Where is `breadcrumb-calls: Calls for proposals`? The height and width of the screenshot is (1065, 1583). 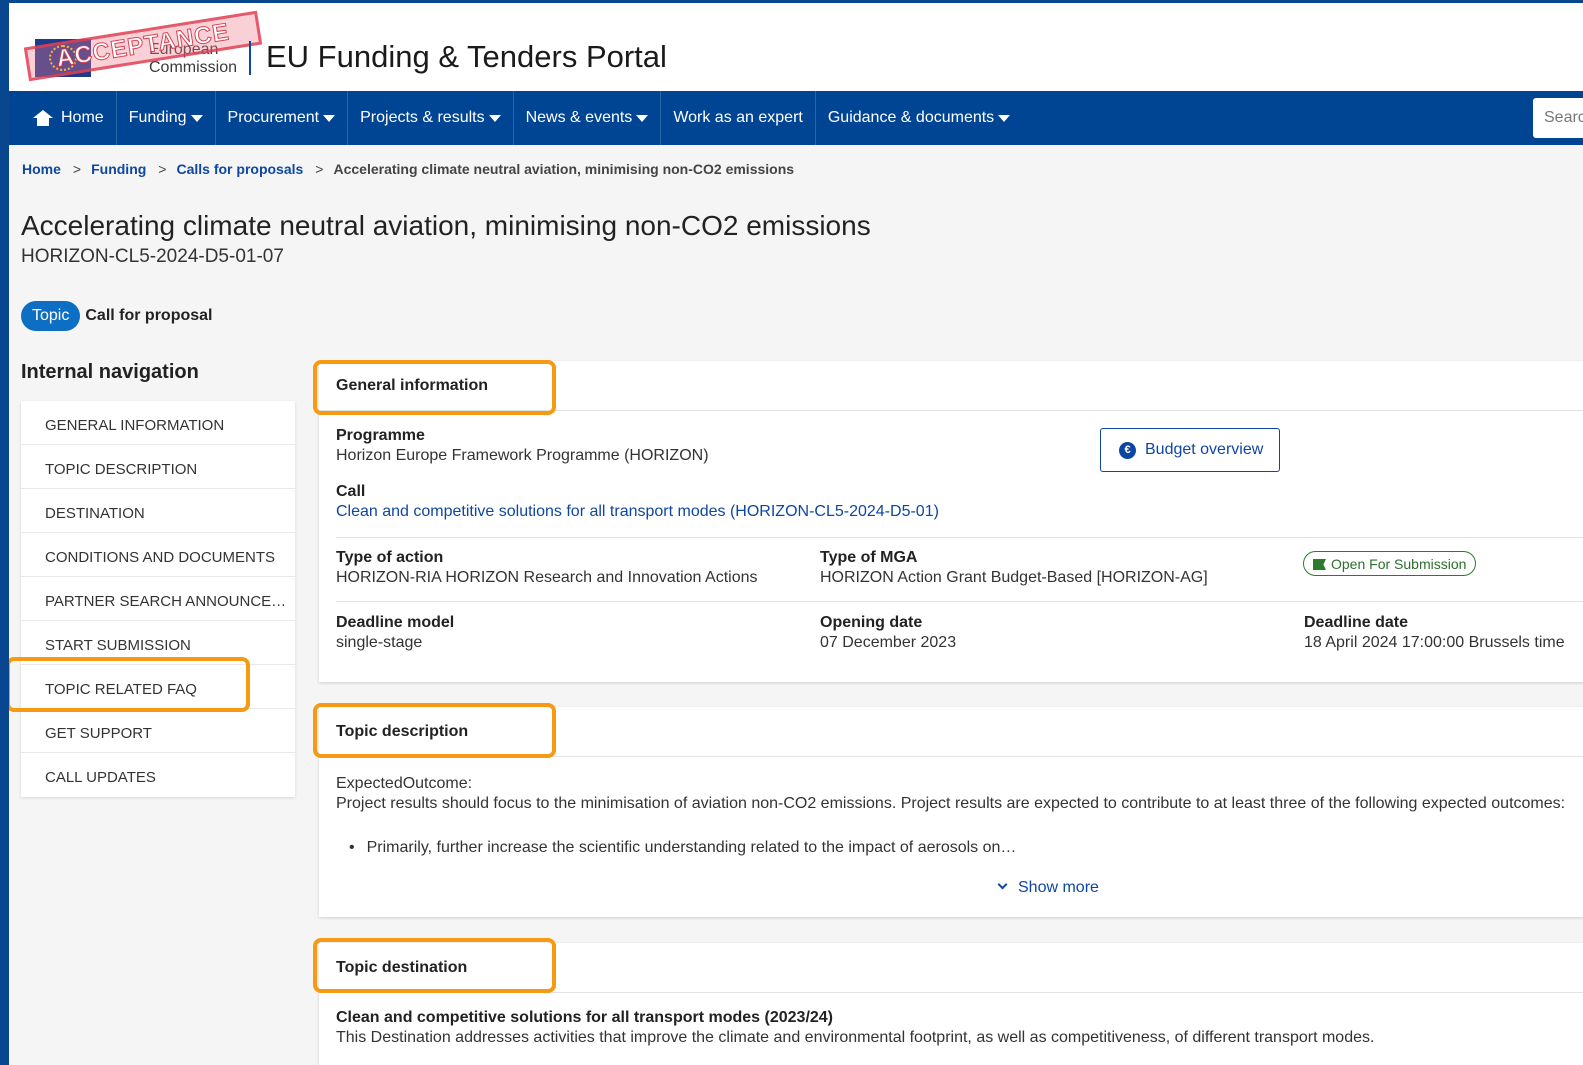 breadcrumb-calls: Calls for proposals is located at coordinates (239, 169).